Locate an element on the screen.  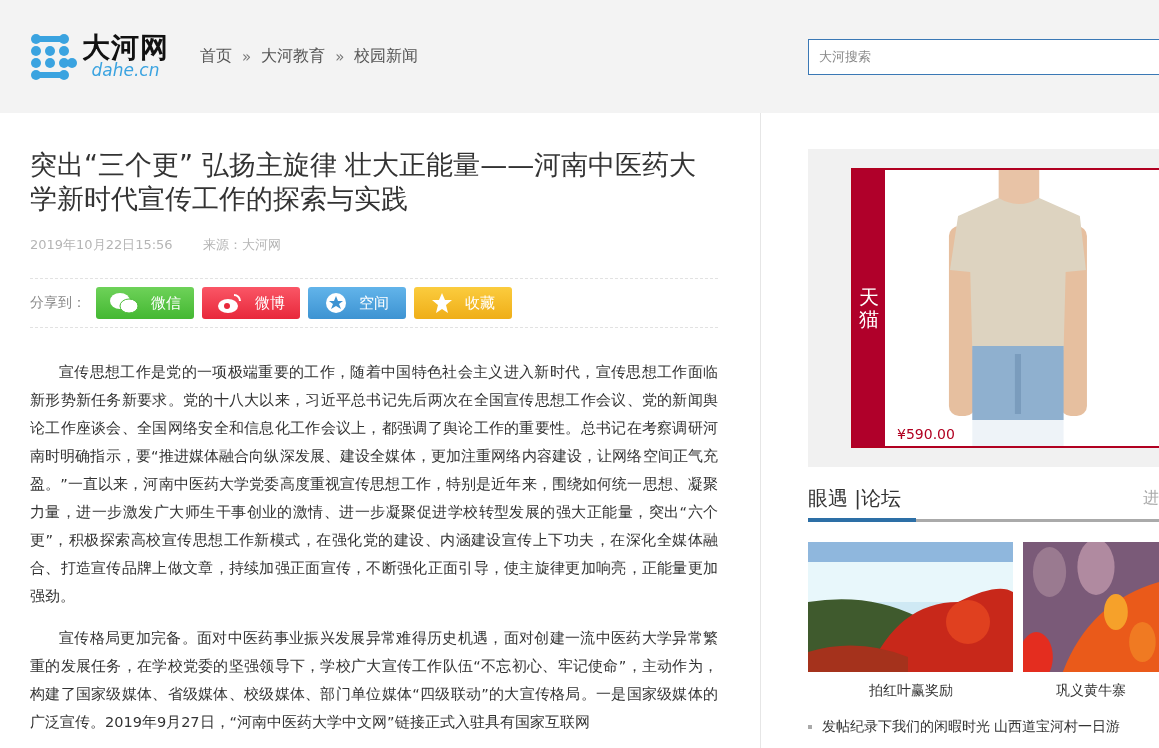
article-source: 来源：大河网 is located at coordinates (241, 245).